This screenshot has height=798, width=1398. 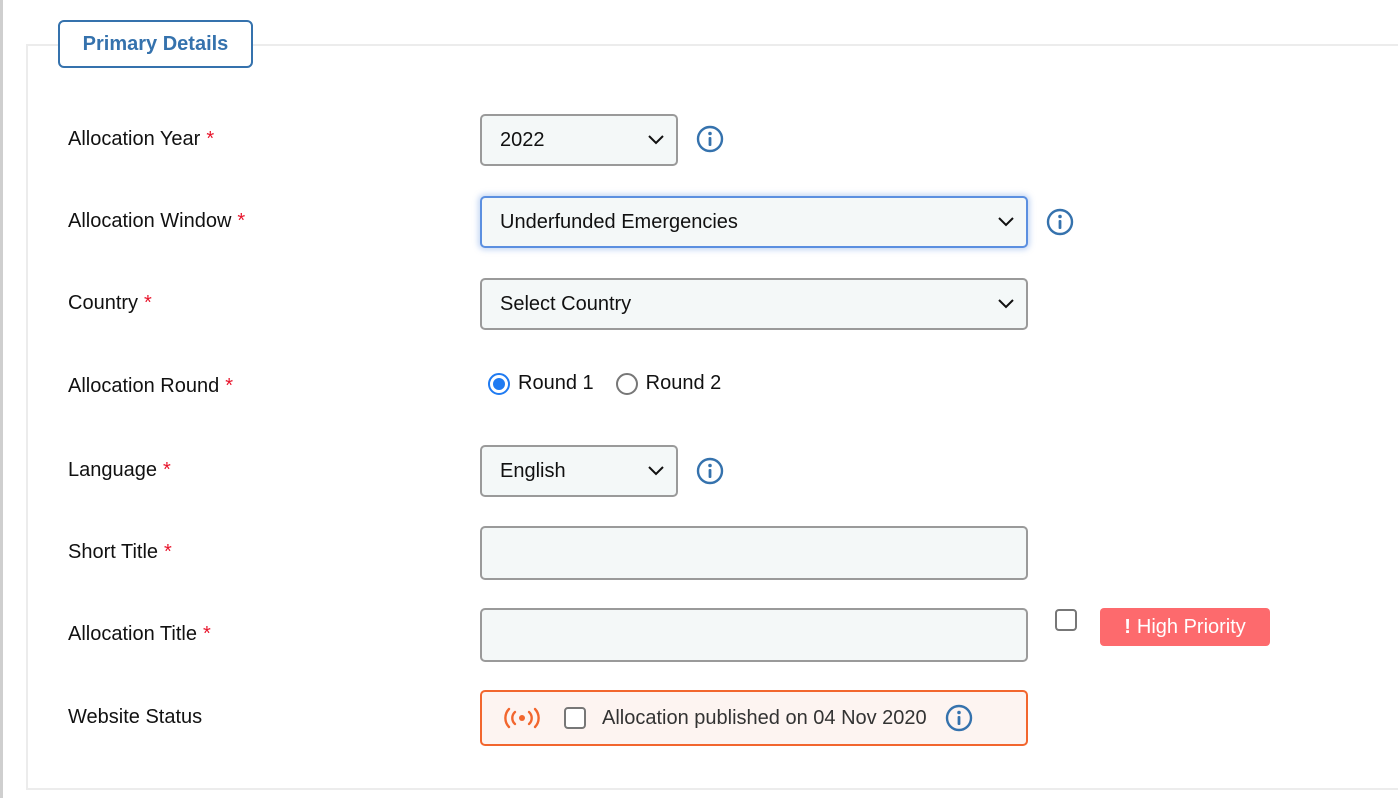 What do you see at coordinates (144, 386) in the screenshot?
I see `label-text: Allocation Round` at bounding box center [144, 386].